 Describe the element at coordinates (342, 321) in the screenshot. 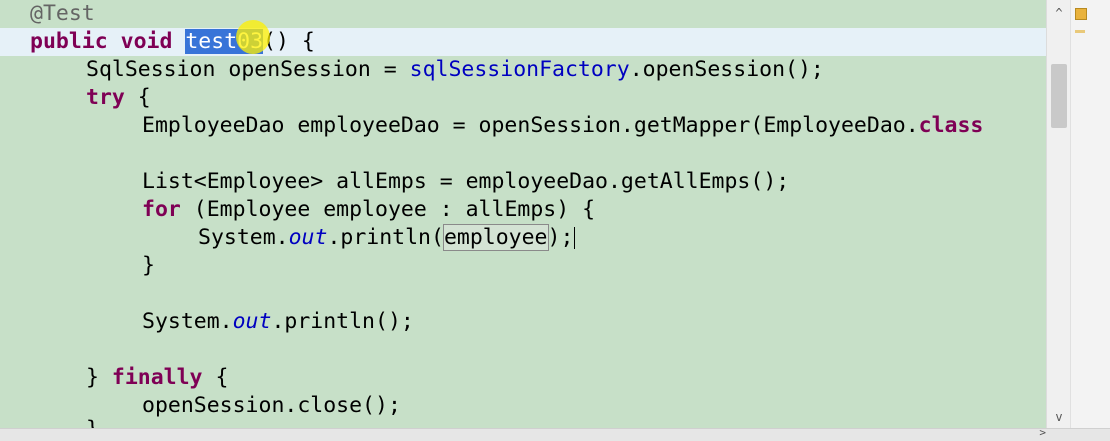

I see `println-token: .println();` at that location.